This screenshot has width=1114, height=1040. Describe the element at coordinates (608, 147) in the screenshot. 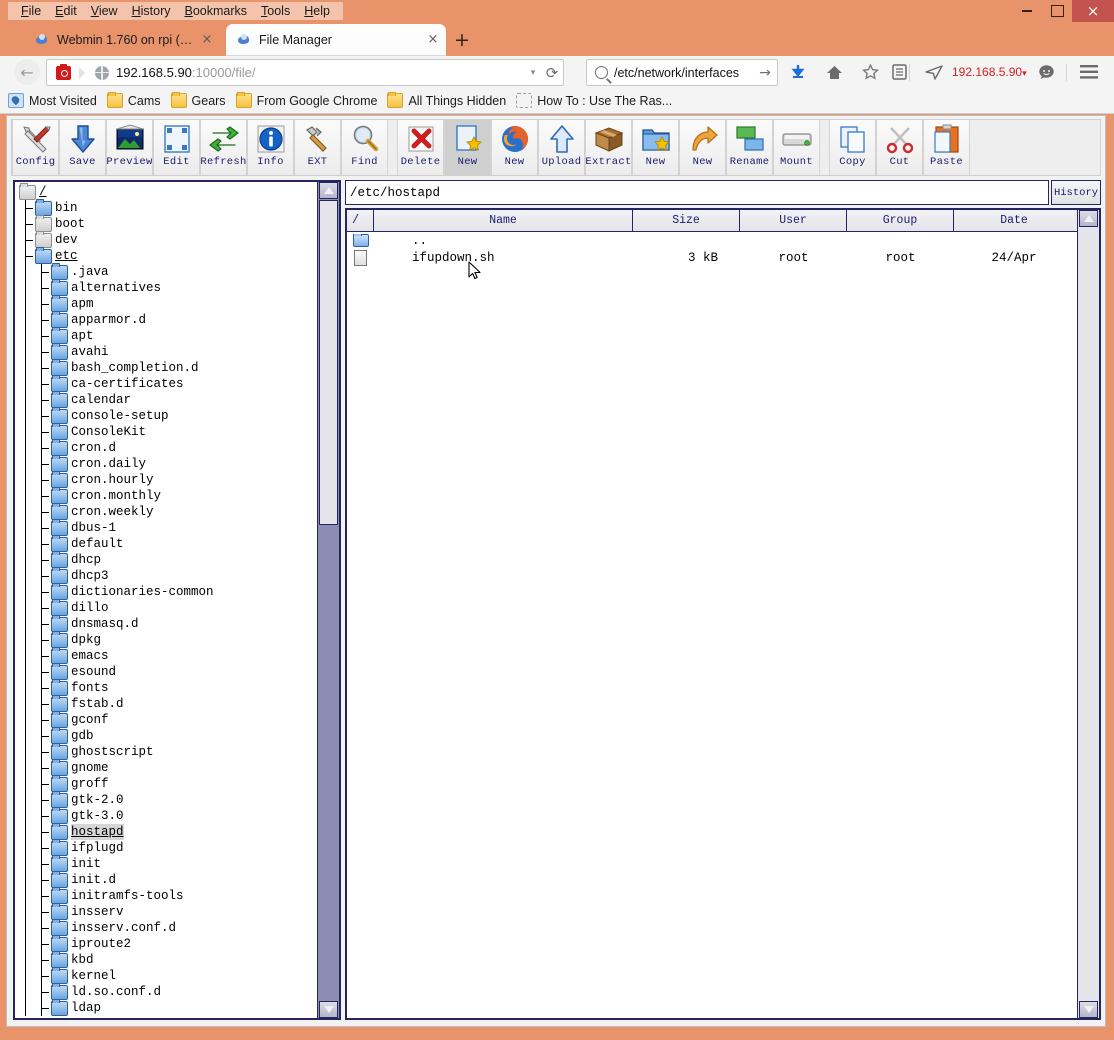

I see `toolbar-button-open-box: Extract` at that location.